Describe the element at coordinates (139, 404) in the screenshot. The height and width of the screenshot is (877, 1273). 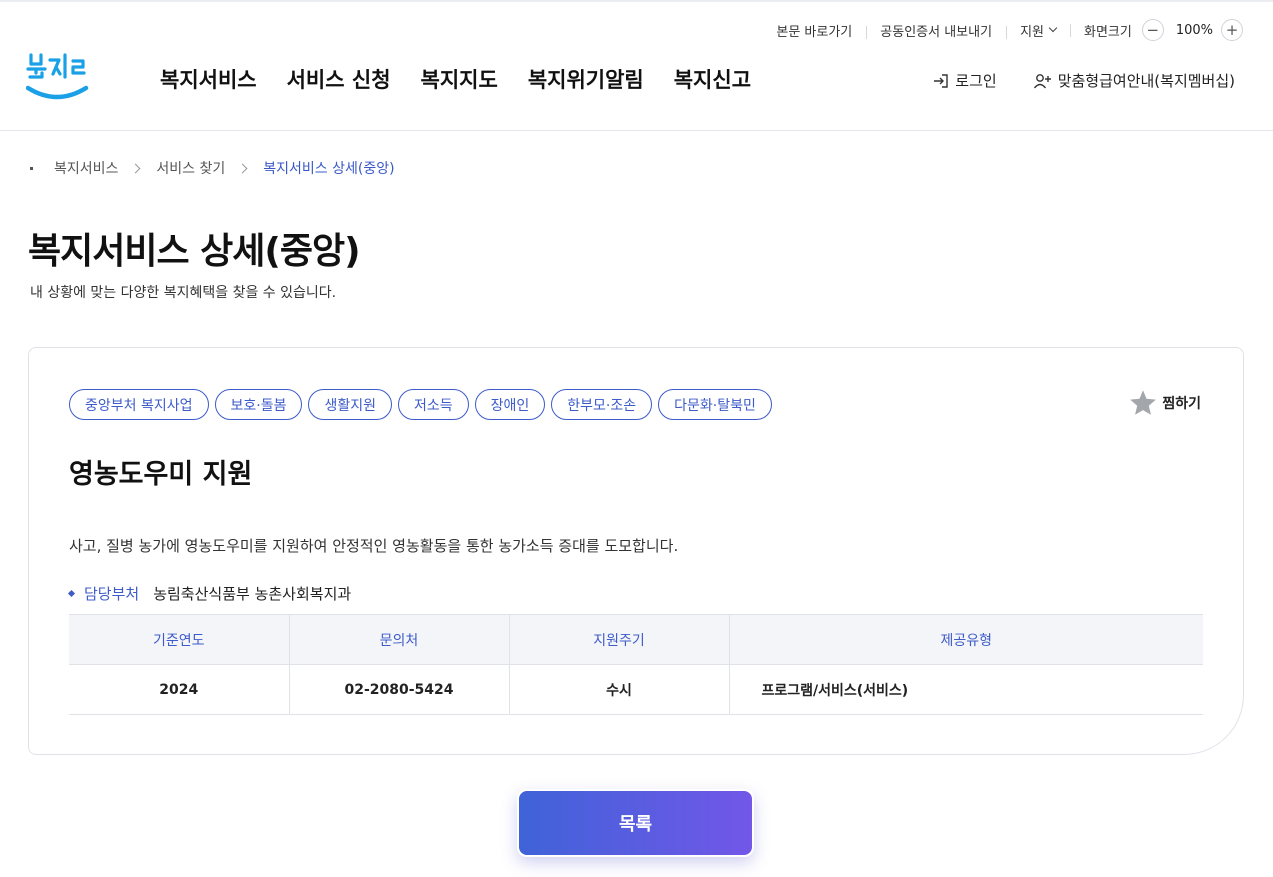
I see `tag-central-ministry: 중앙부처 복지사업` at that location.